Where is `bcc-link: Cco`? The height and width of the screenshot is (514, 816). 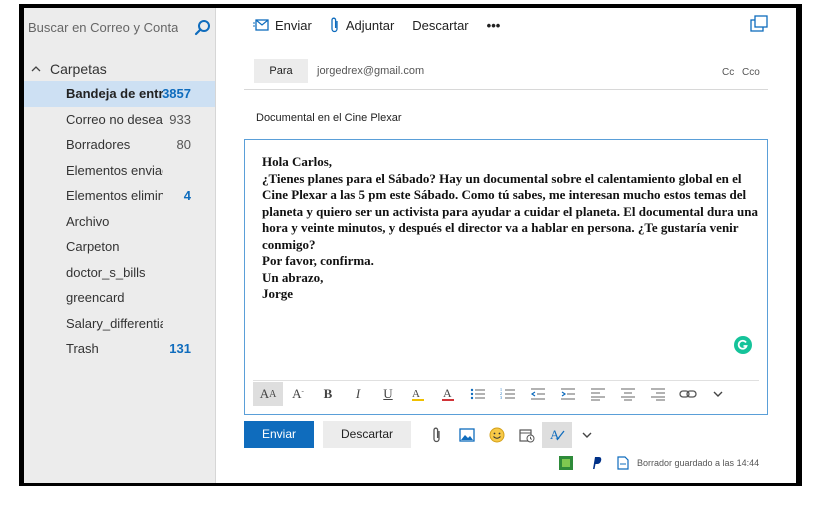 bcc-link: Cco is located at coordinates (751, 72).